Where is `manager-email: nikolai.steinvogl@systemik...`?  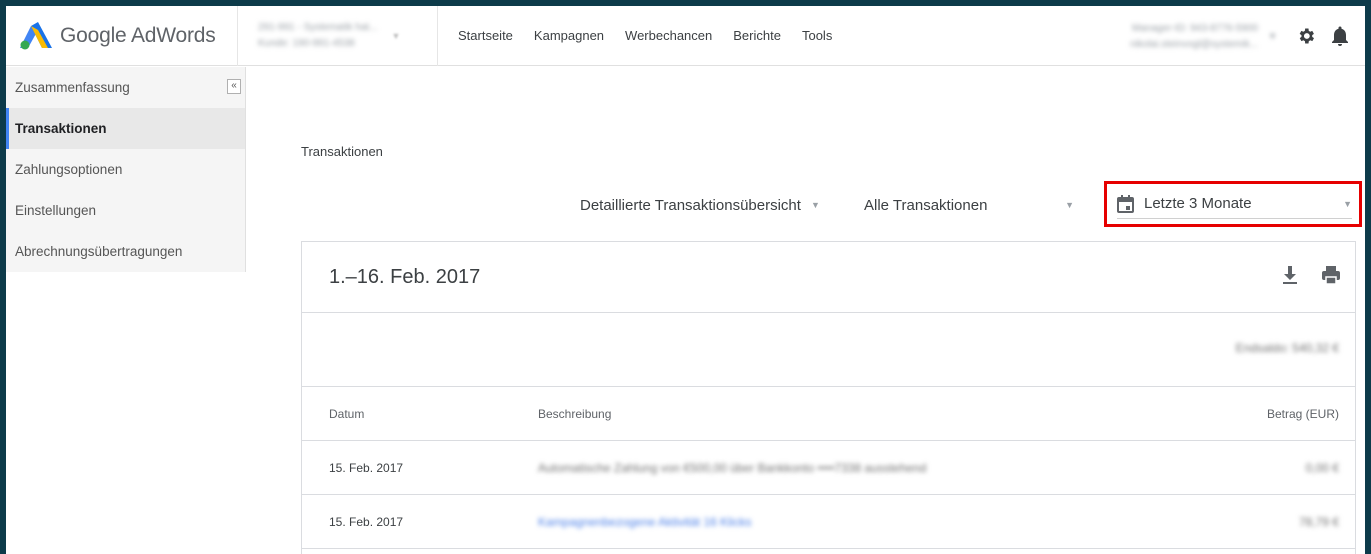
manager-email: nikolai.steinvogl@systemik... is located at coordinates (1194, 44).